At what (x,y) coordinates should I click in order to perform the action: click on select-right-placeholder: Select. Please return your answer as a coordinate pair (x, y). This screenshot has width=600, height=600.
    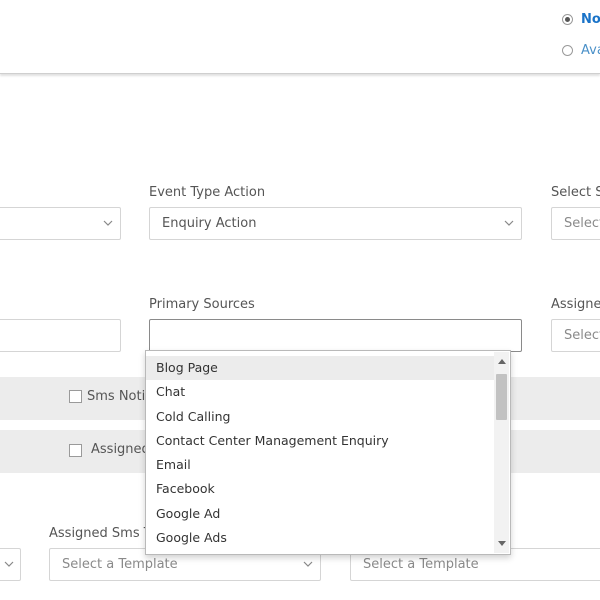
    Looking at the image, I should click on (582, 223).